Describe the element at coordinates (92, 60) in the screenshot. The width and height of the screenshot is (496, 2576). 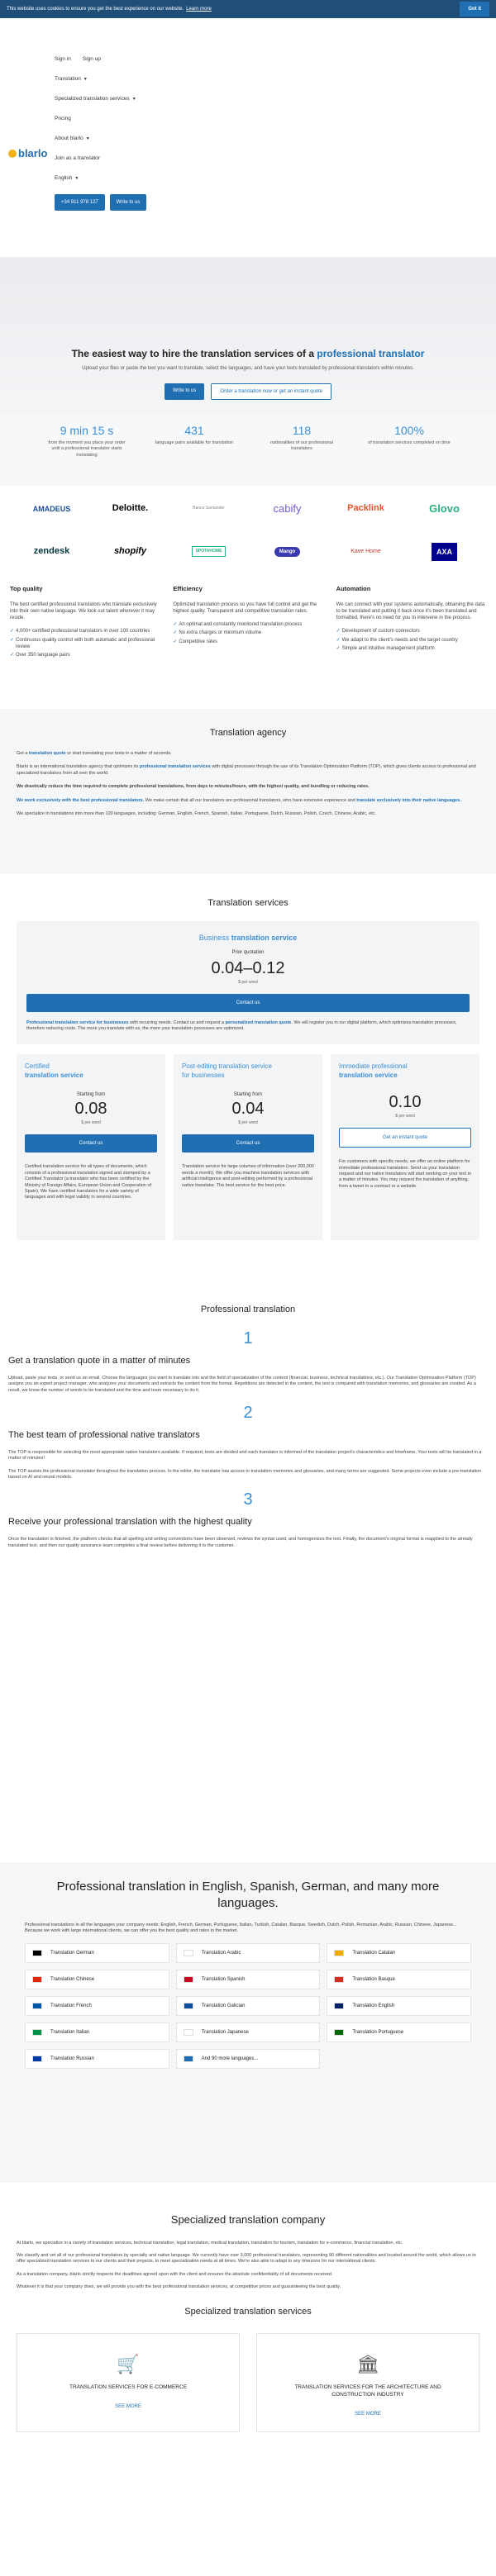
I see `sign-up-link: Sign up` at that location.